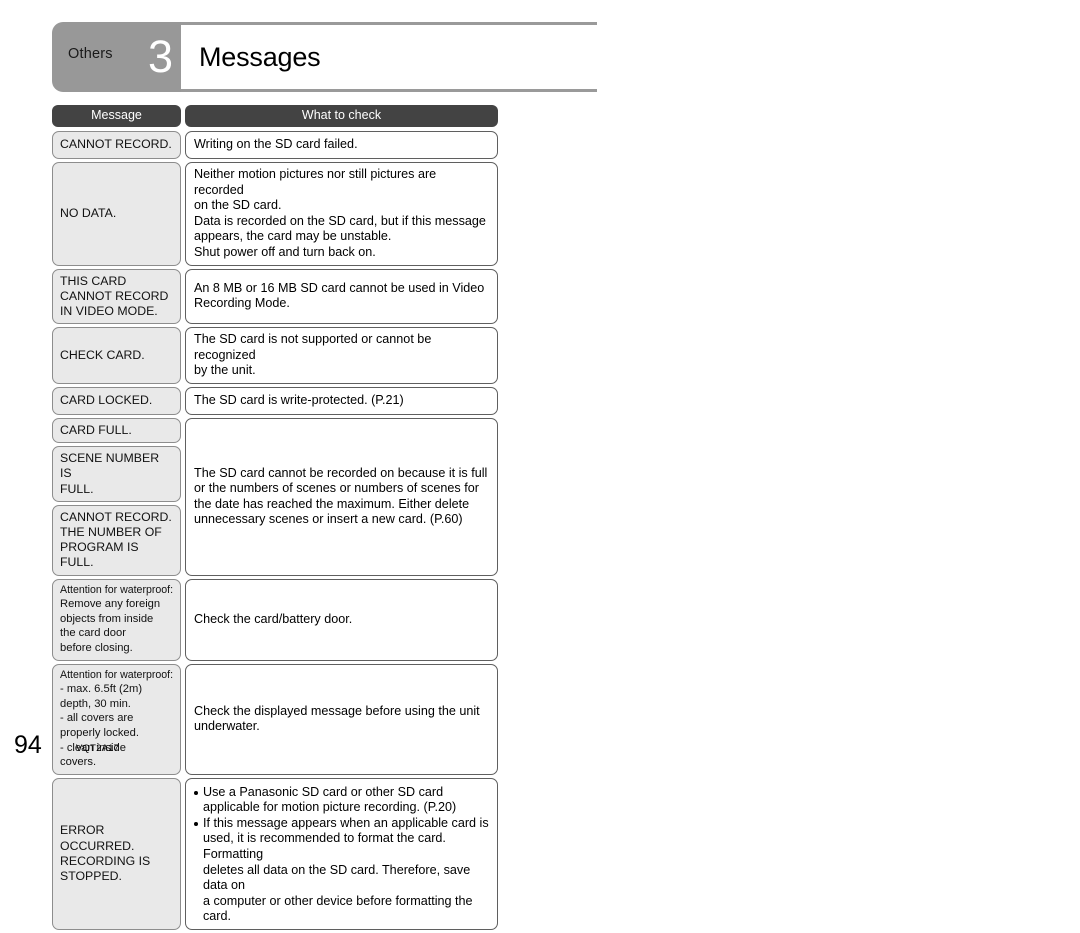 The height and width of the screenshot is (933, 1080). I want to click on message-cell: THIS CARD CANNOT RECORD IN VIDEO MODE., so click(116, 296).